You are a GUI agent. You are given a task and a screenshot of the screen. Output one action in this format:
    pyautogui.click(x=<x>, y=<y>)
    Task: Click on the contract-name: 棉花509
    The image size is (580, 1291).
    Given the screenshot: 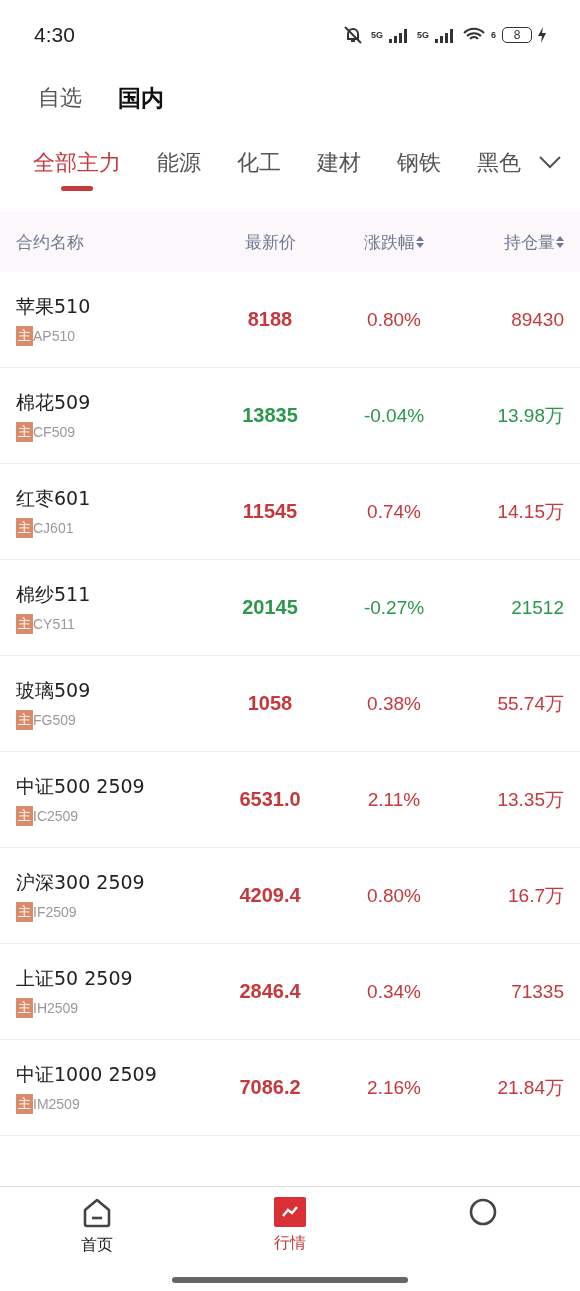 What is the action you would take?
    pyautogui.click(x=54, y=402)
    